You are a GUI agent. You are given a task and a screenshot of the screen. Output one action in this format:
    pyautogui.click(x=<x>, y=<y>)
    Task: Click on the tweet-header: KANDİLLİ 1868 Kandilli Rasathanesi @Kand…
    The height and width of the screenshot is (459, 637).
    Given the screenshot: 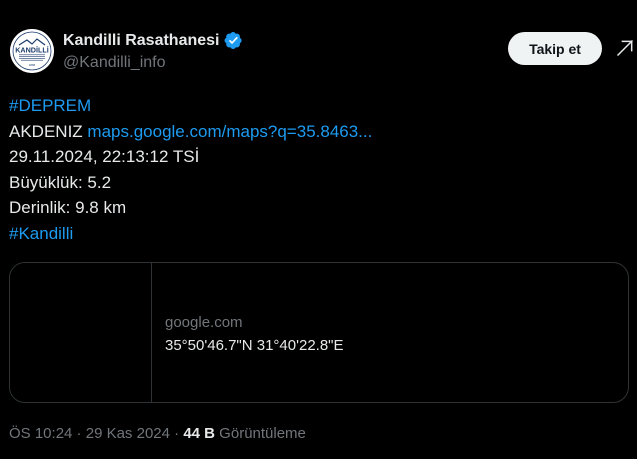 What is the action you would take?
    pyautogui.click(x=322, y=54)
    